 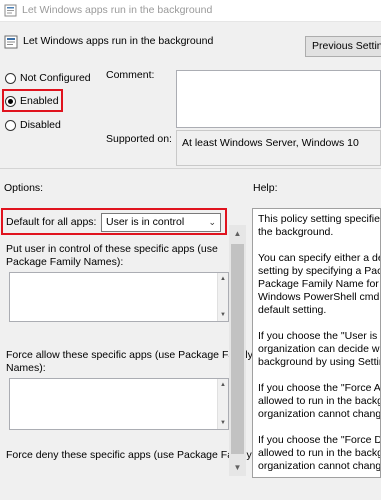 What do you see at coordinates (10, 101) in the screenshot?
I see `radio-enabled-circle` at bounding box center [10, 101].